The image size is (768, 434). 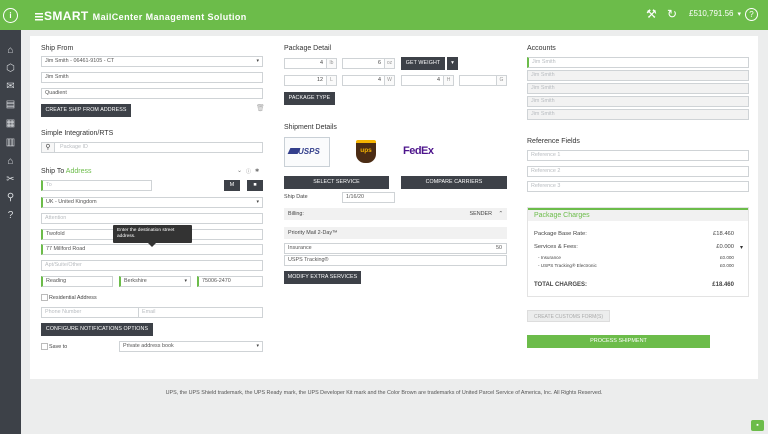 What do you see at coordinates (96, 185) in the screenshot?
I see `ship-to-name-field: To` at bounding box center [96, 185].